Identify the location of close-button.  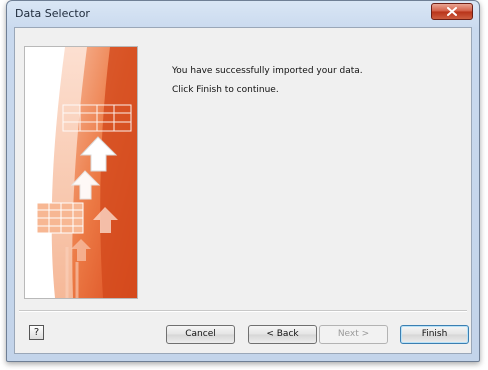
(452, 11).